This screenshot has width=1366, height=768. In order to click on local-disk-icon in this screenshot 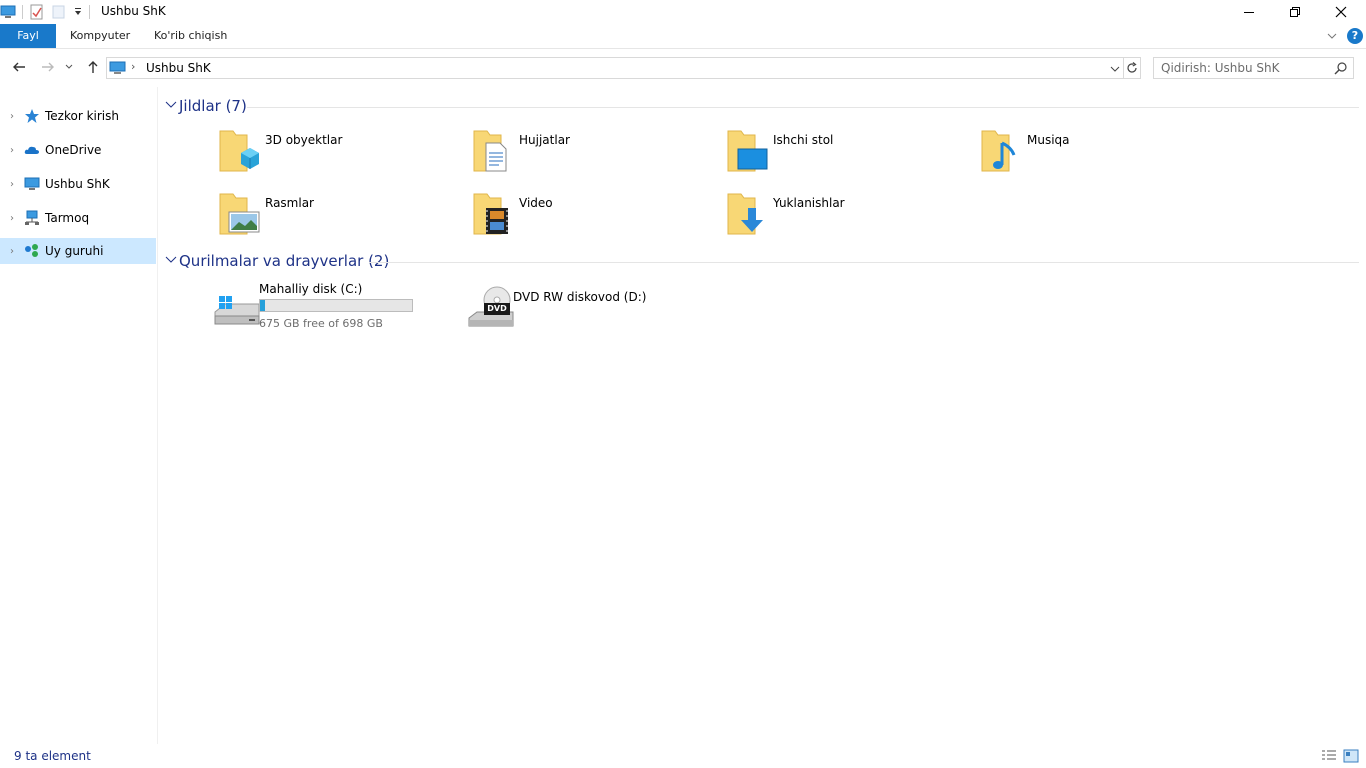, I will do `click(237, 306)`.